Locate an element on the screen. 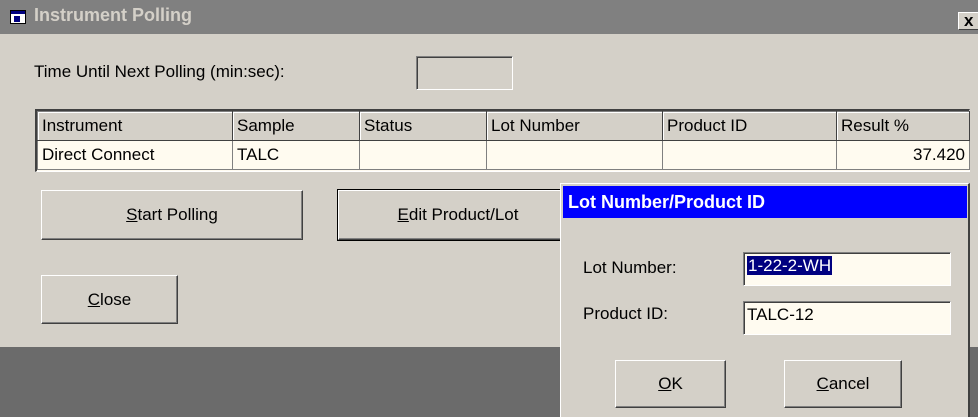 The image size is (978, 417). close-button: Close is located at coordinates (109, 299).